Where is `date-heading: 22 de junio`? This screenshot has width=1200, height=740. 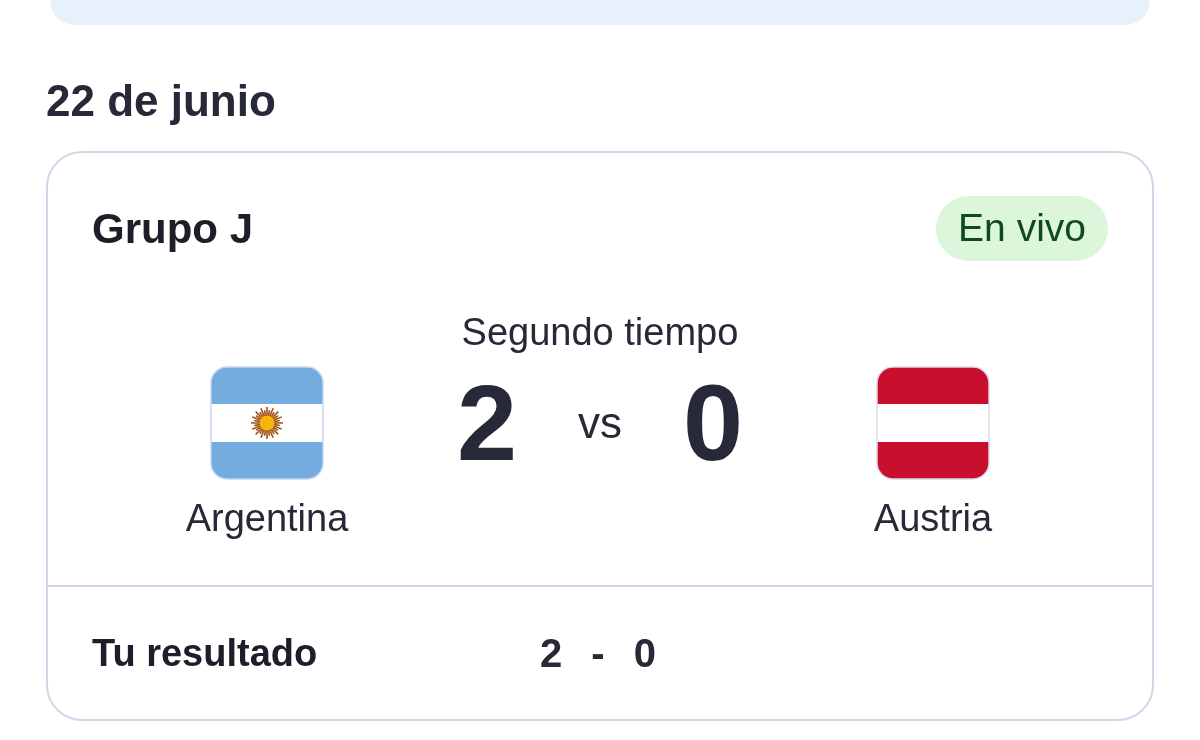 date-heading: 22 de junio is located at coordinates (161, 101).